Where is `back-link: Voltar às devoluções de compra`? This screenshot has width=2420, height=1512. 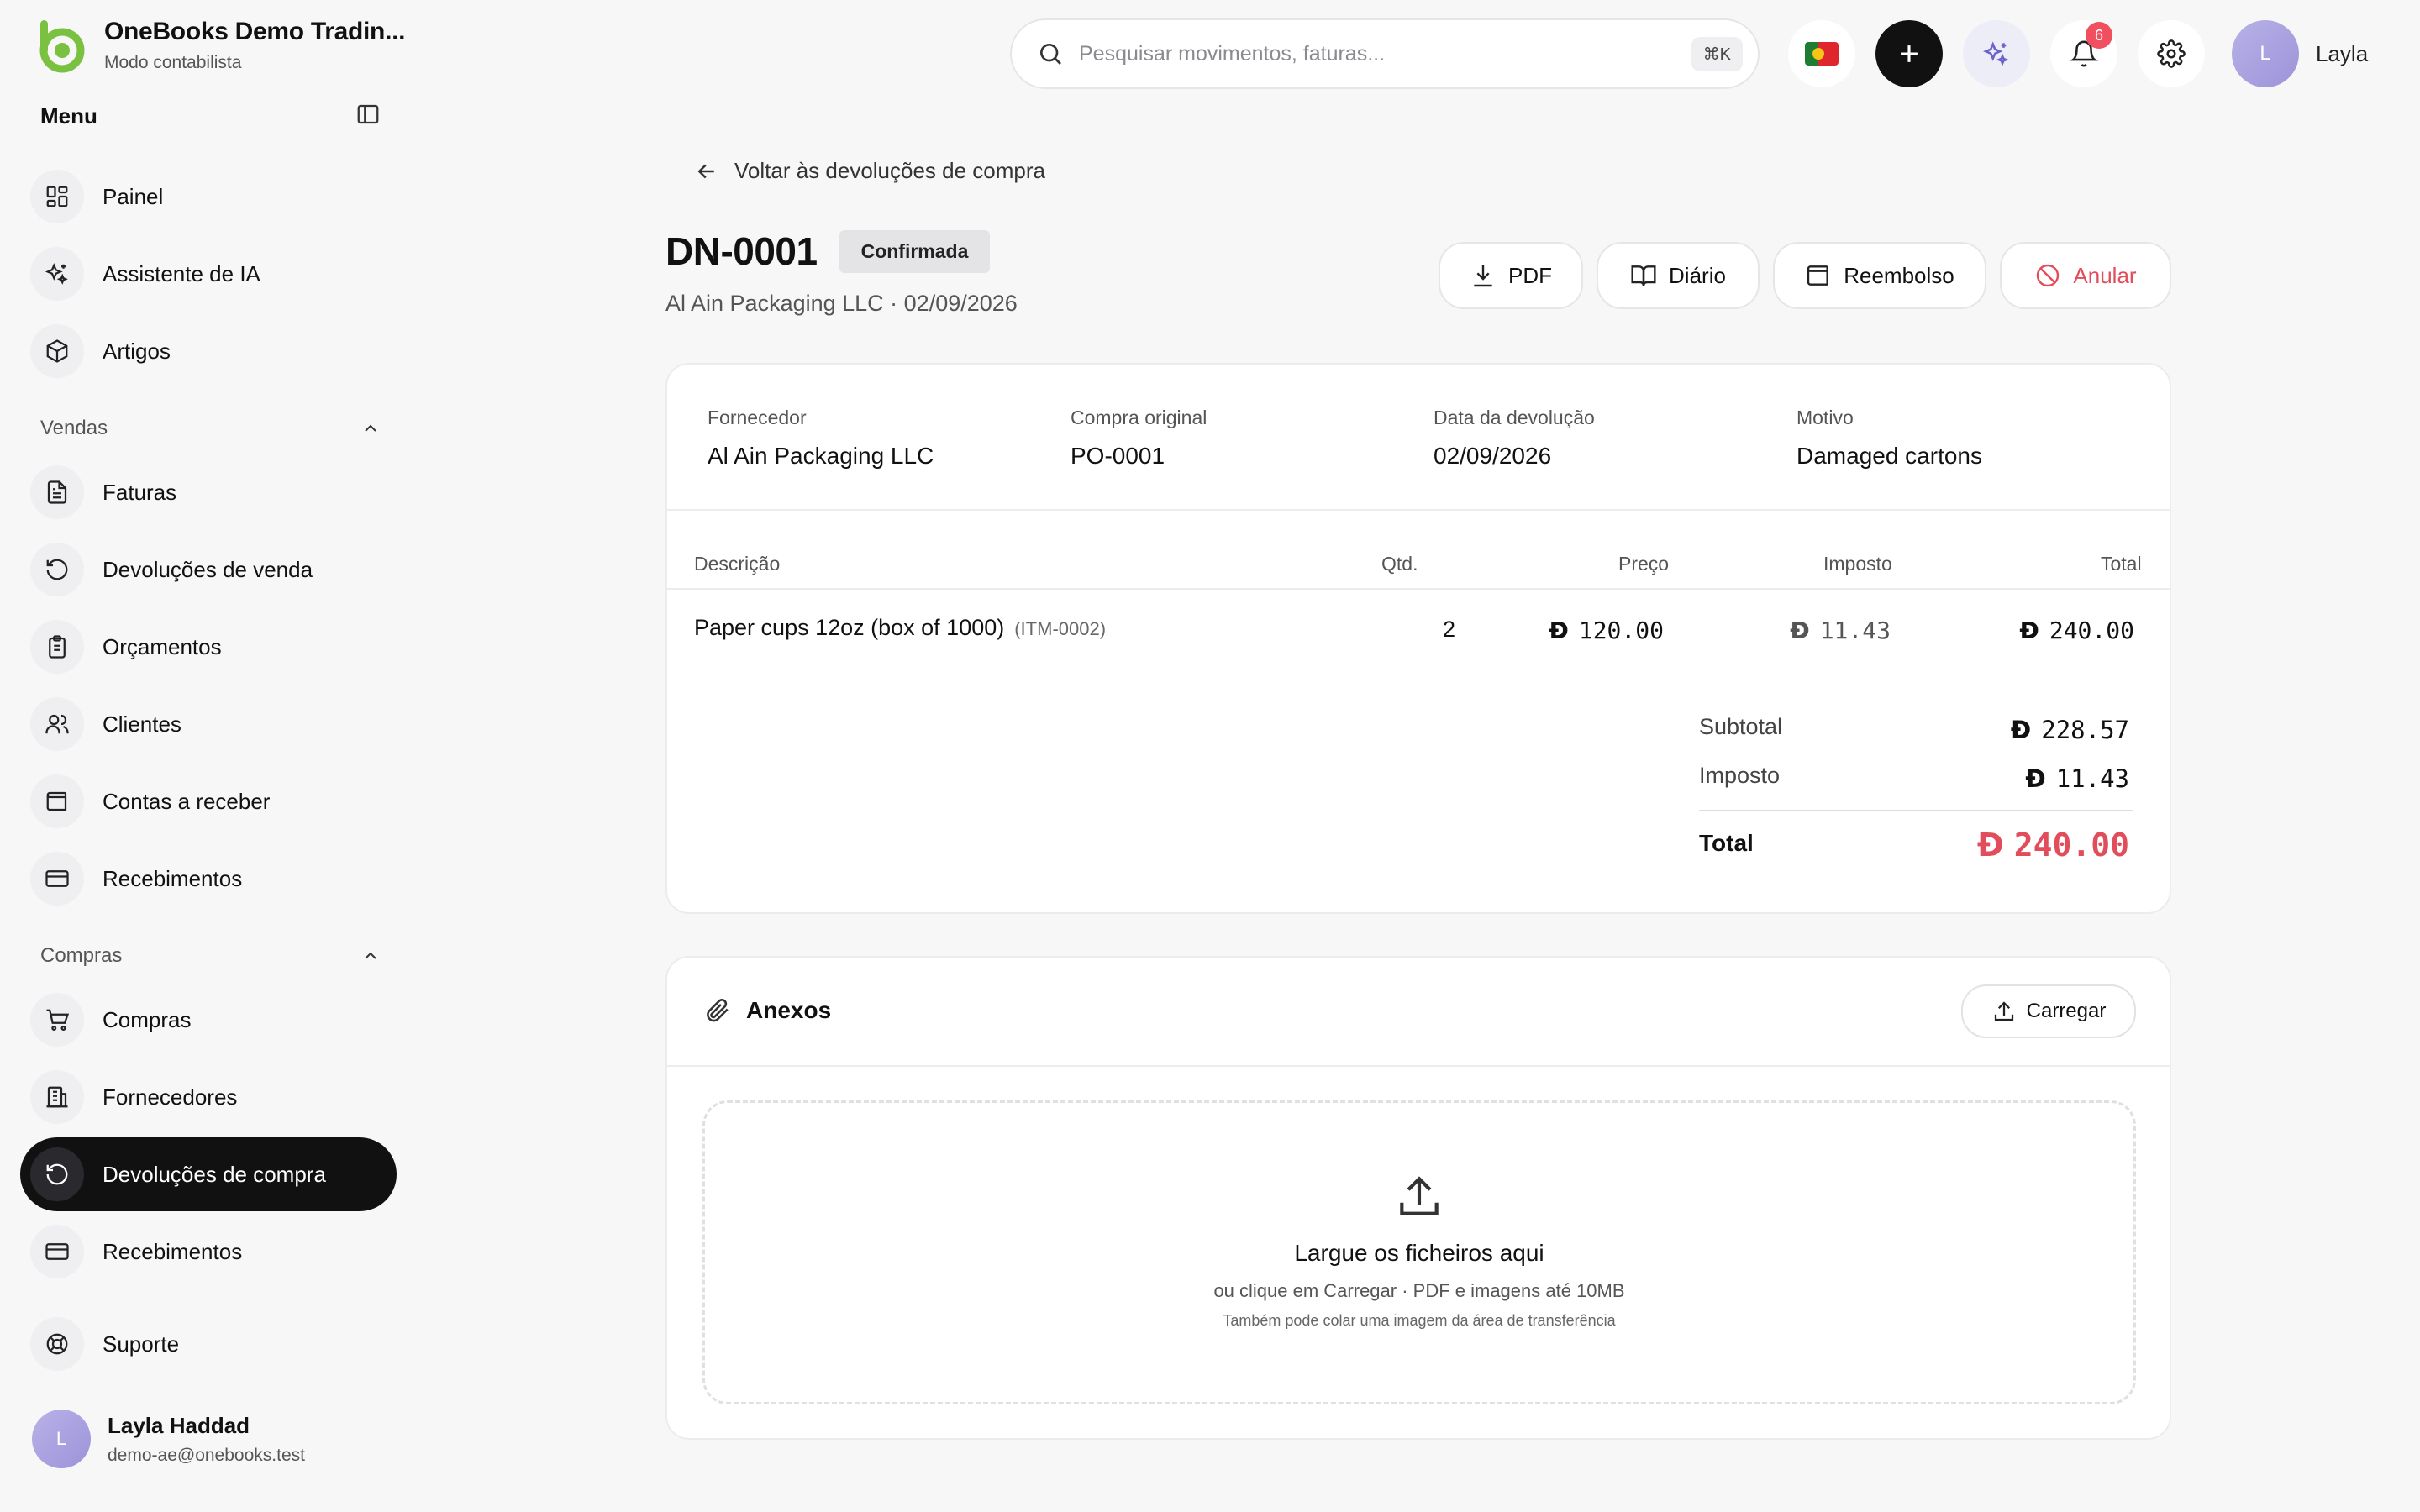 back-link: Voltar às devoluções de compra is located at coordinates (870, 171).